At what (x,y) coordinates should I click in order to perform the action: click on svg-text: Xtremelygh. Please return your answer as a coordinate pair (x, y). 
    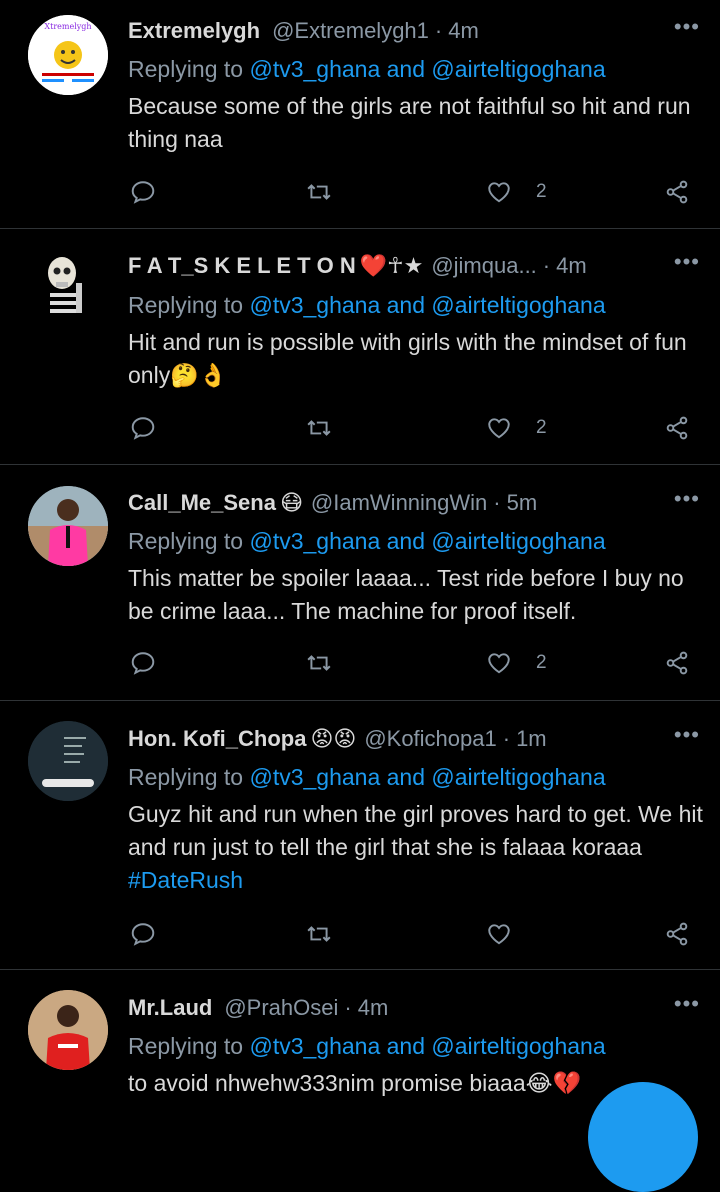
    Looking at the image, I should click on (67, 26).